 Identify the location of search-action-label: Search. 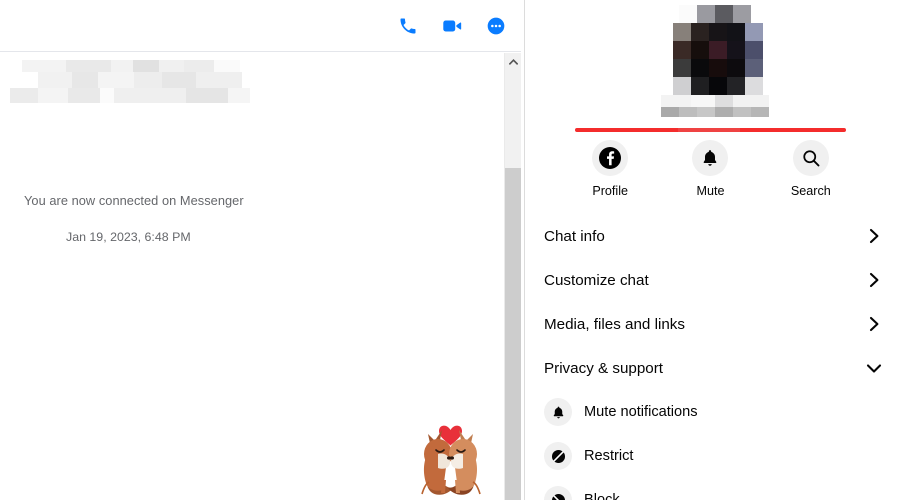
(810, 191).